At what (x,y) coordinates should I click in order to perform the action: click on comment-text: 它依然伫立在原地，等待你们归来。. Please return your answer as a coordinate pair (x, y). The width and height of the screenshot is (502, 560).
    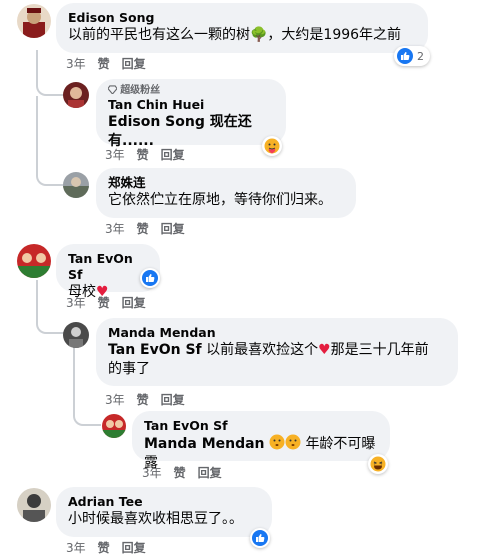
    Looking at the image, I should click on (220, 200).